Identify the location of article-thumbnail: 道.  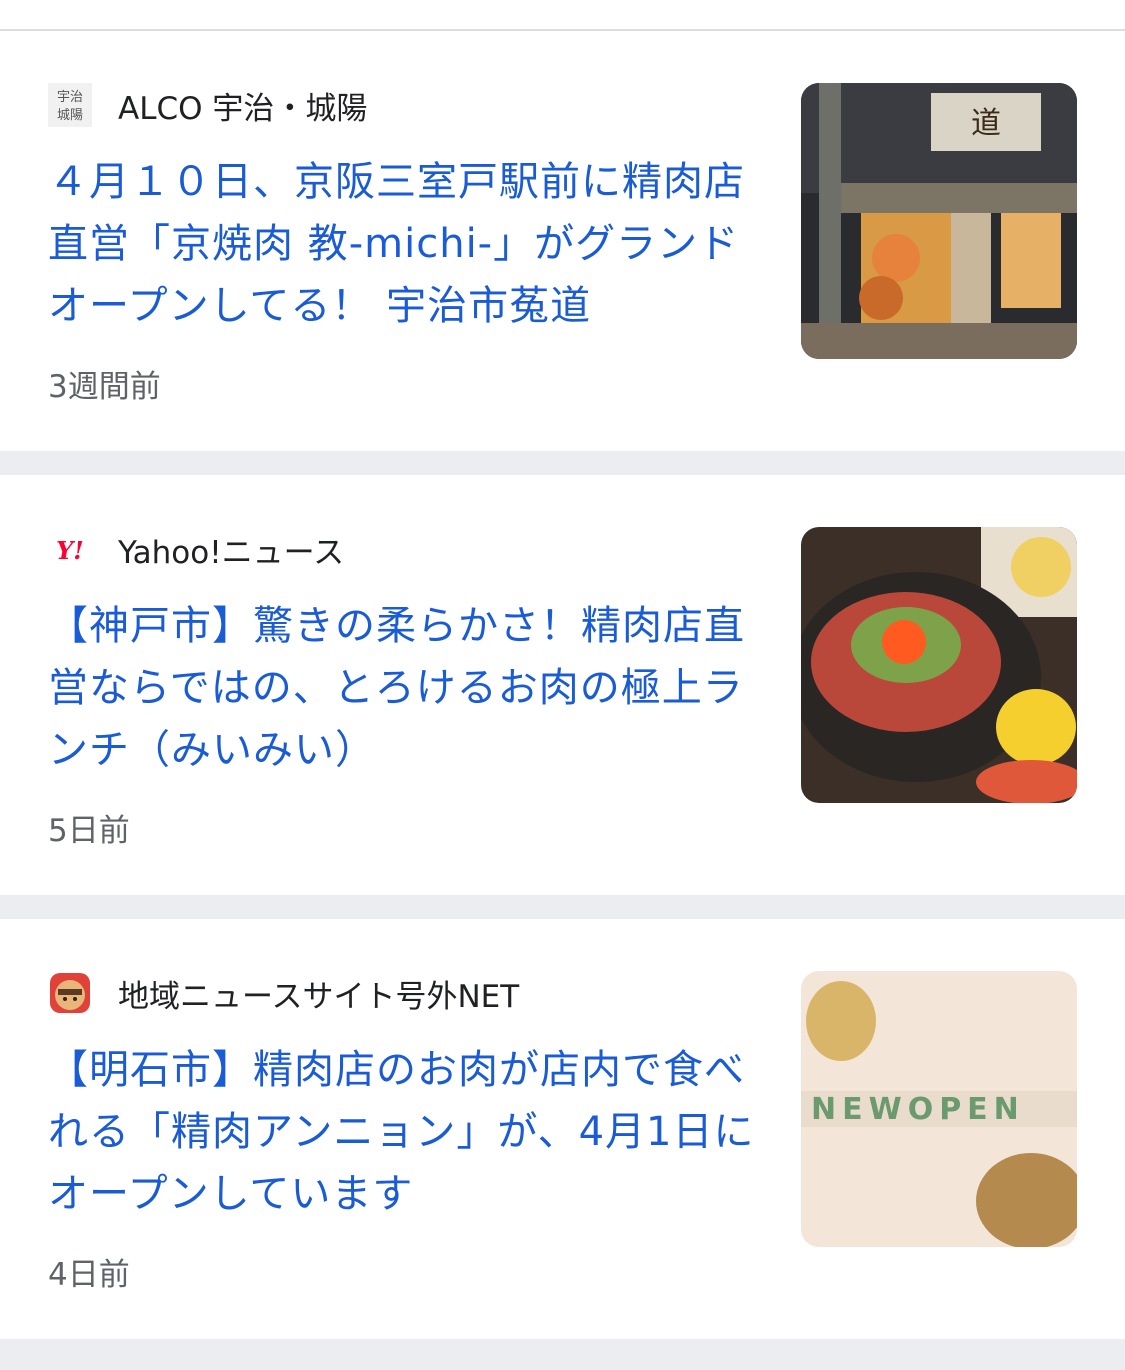
(939, 221).